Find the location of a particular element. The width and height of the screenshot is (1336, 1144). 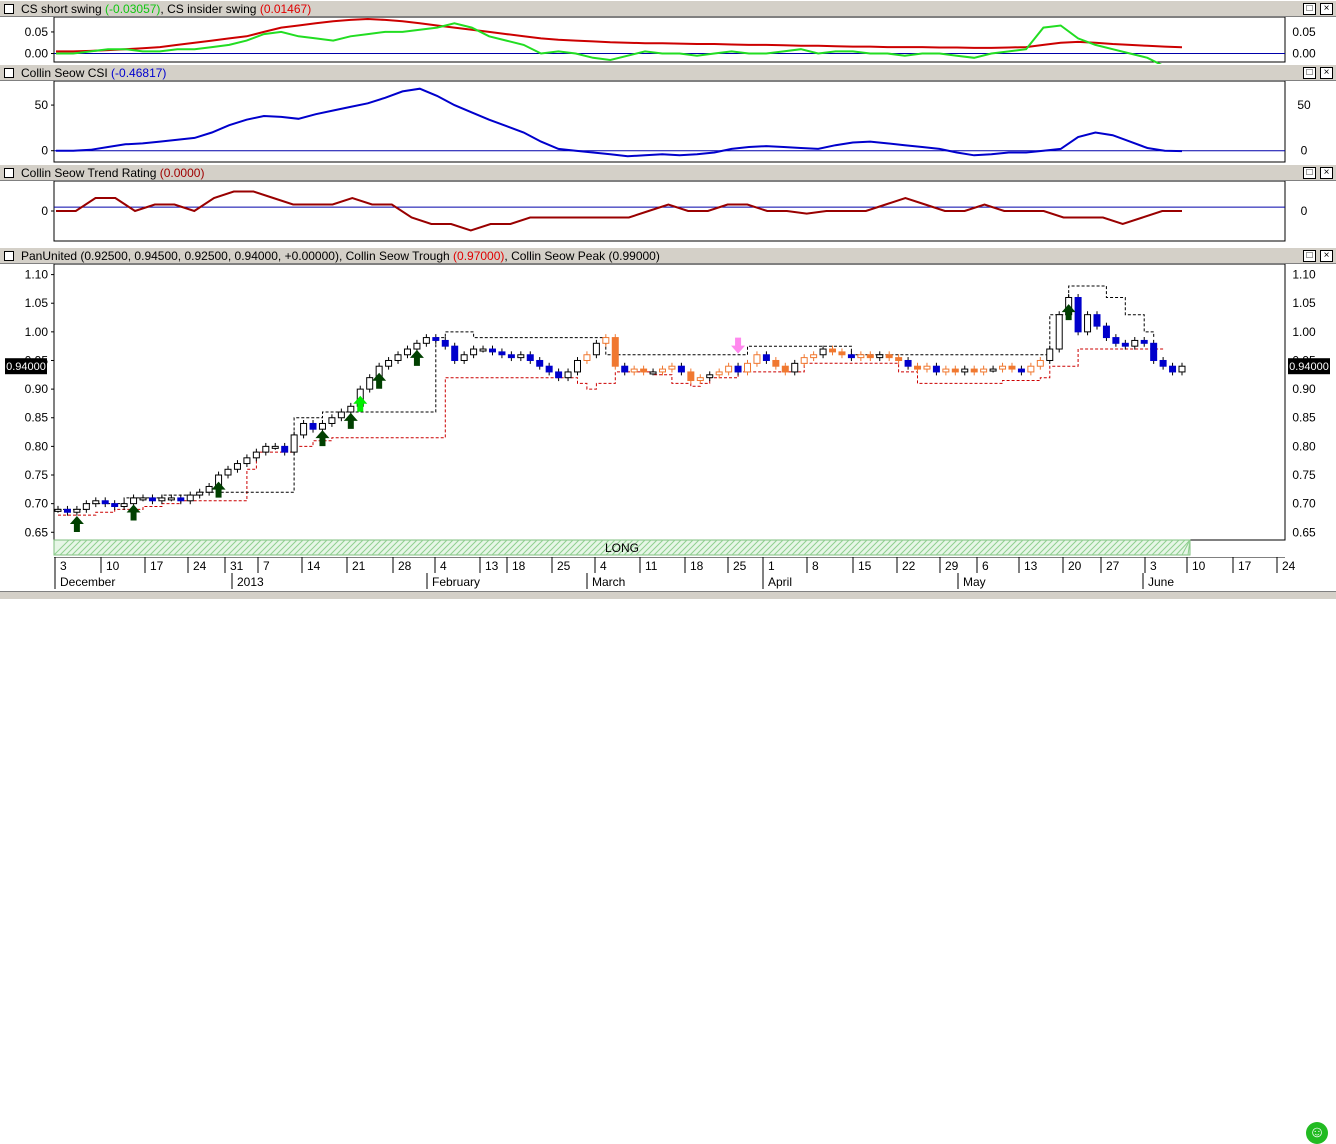

y-tick-label-right: 0.85 is located at coordinates (1304, 418).